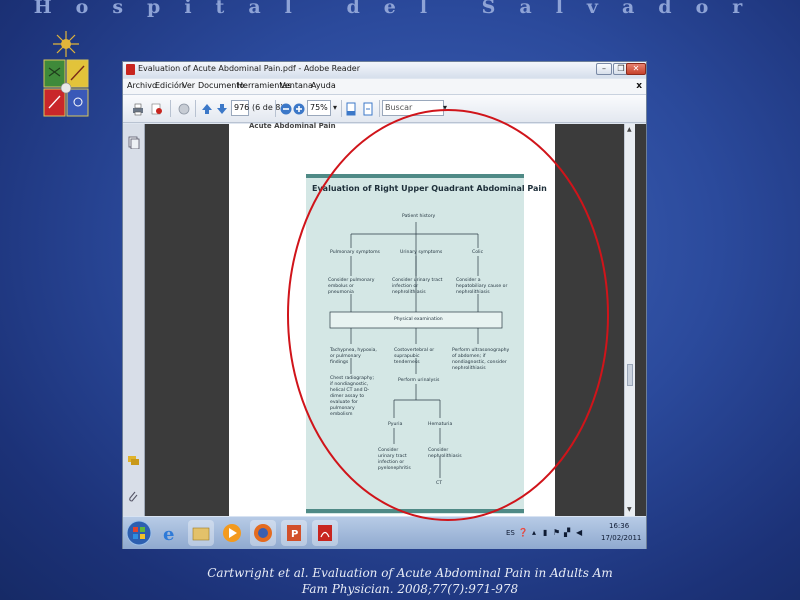  Describe the element at coordinates (567, 532) in the screenshot. I see `signal-icon: ▞` at that location.